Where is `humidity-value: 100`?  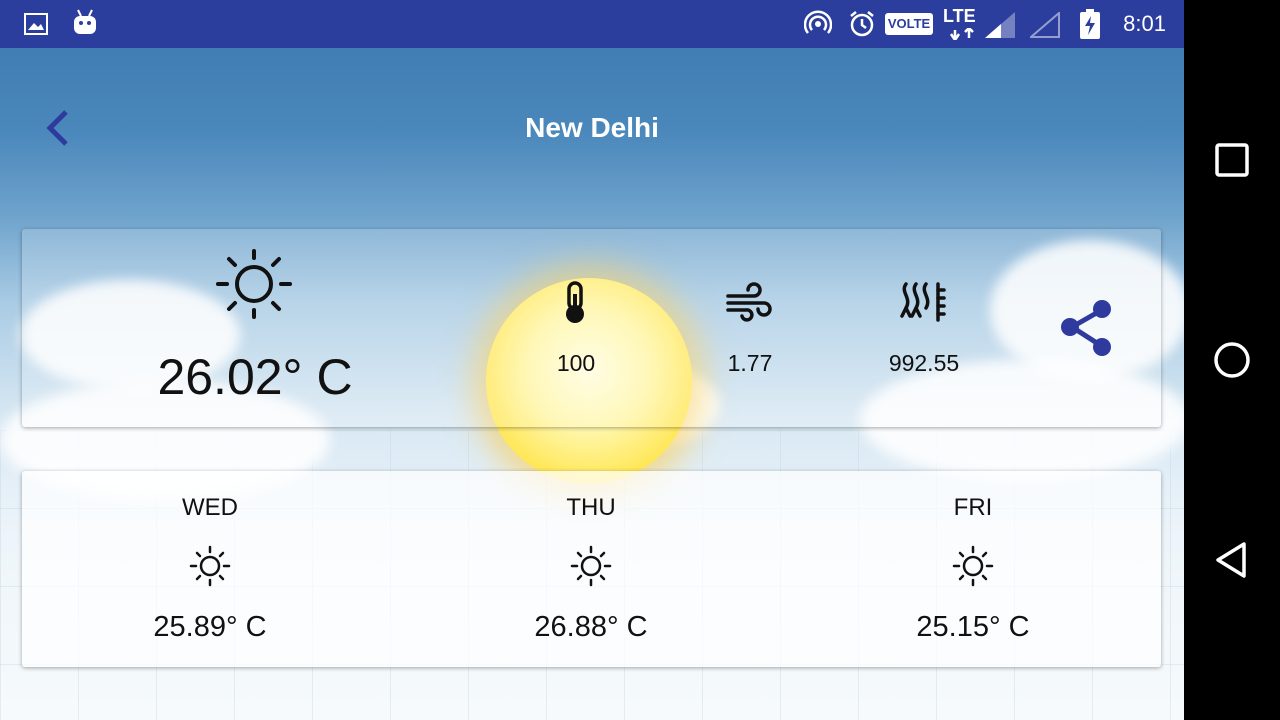 humidity-value: 100 is located at coordinates (576, 363).